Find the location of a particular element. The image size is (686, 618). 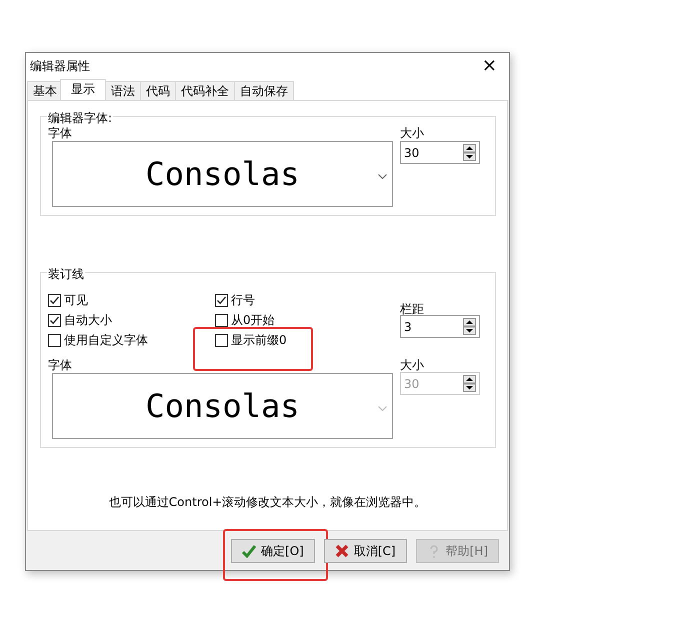

tab: 代码 is located at coordinates (158, 90).